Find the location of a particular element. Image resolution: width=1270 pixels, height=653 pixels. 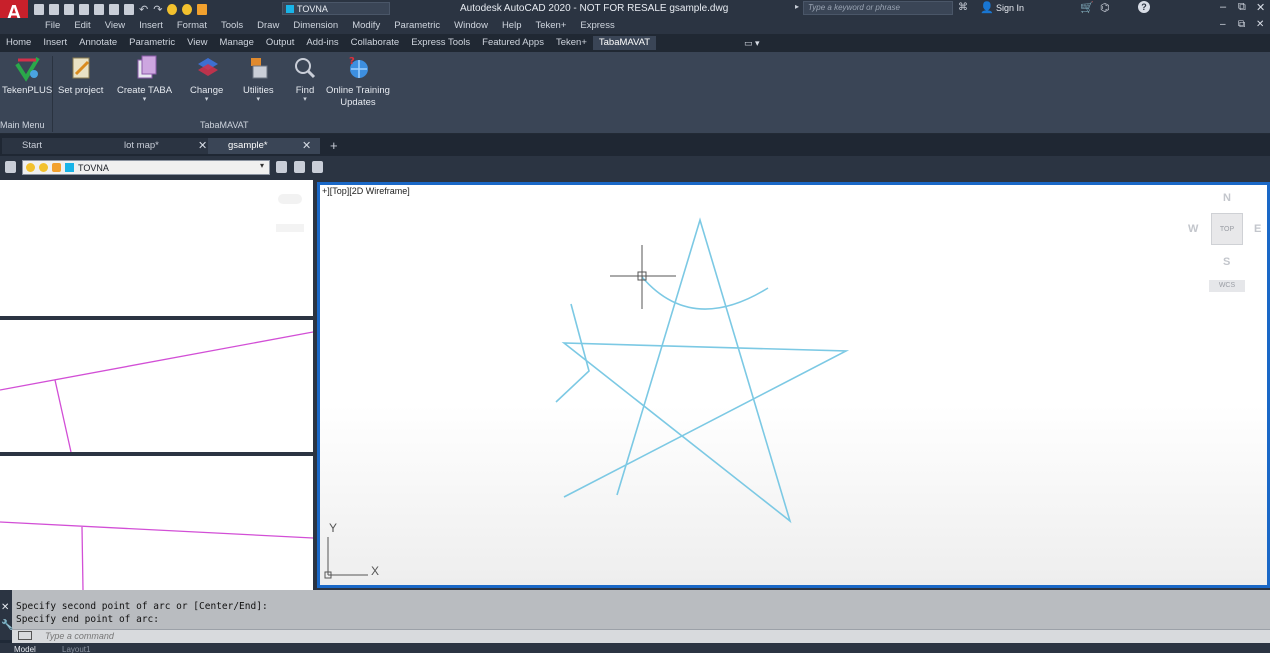

viewport-label: +][Top][2D Wireframe] is located at coordinates (366, 191).